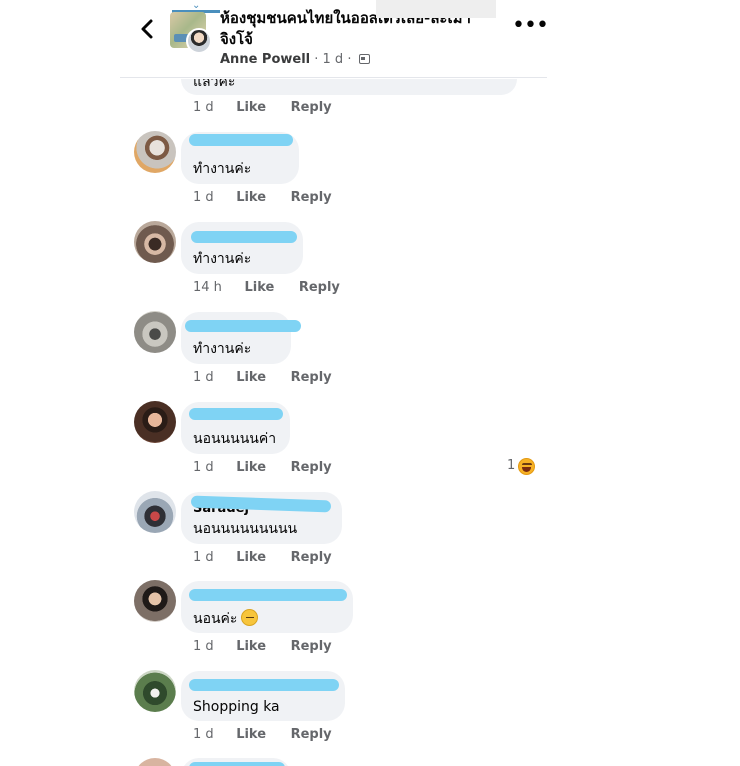  Describe the element at coordinates (267, 607) in the screenshot. I see `comment-bubble: นอนค่ะ` at that location.